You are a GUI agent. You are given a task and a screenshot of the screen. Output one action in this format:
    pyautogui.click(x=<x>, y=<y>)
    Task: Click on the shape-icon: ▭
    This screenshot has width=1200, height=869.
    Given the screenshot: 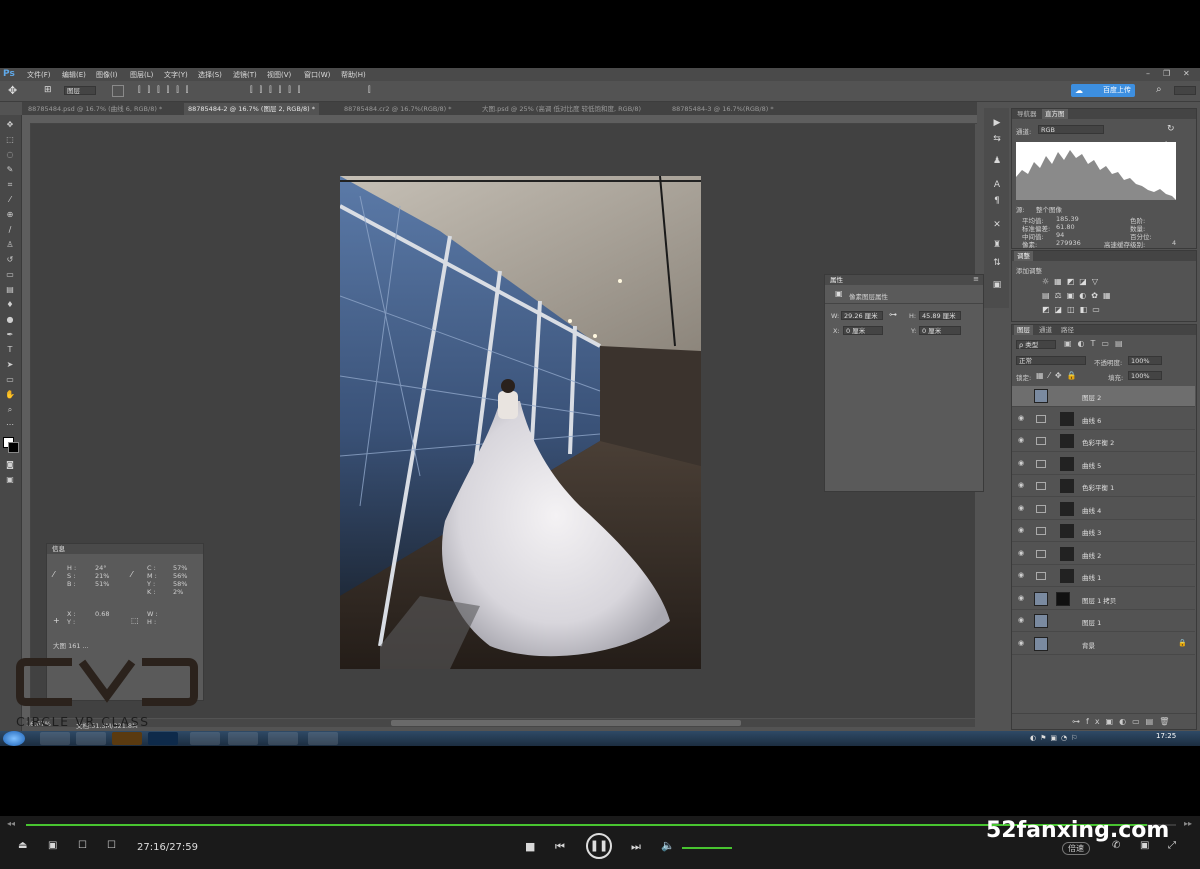 What is the action you would take?
    pyautogui.click(x=10, y=380)
    